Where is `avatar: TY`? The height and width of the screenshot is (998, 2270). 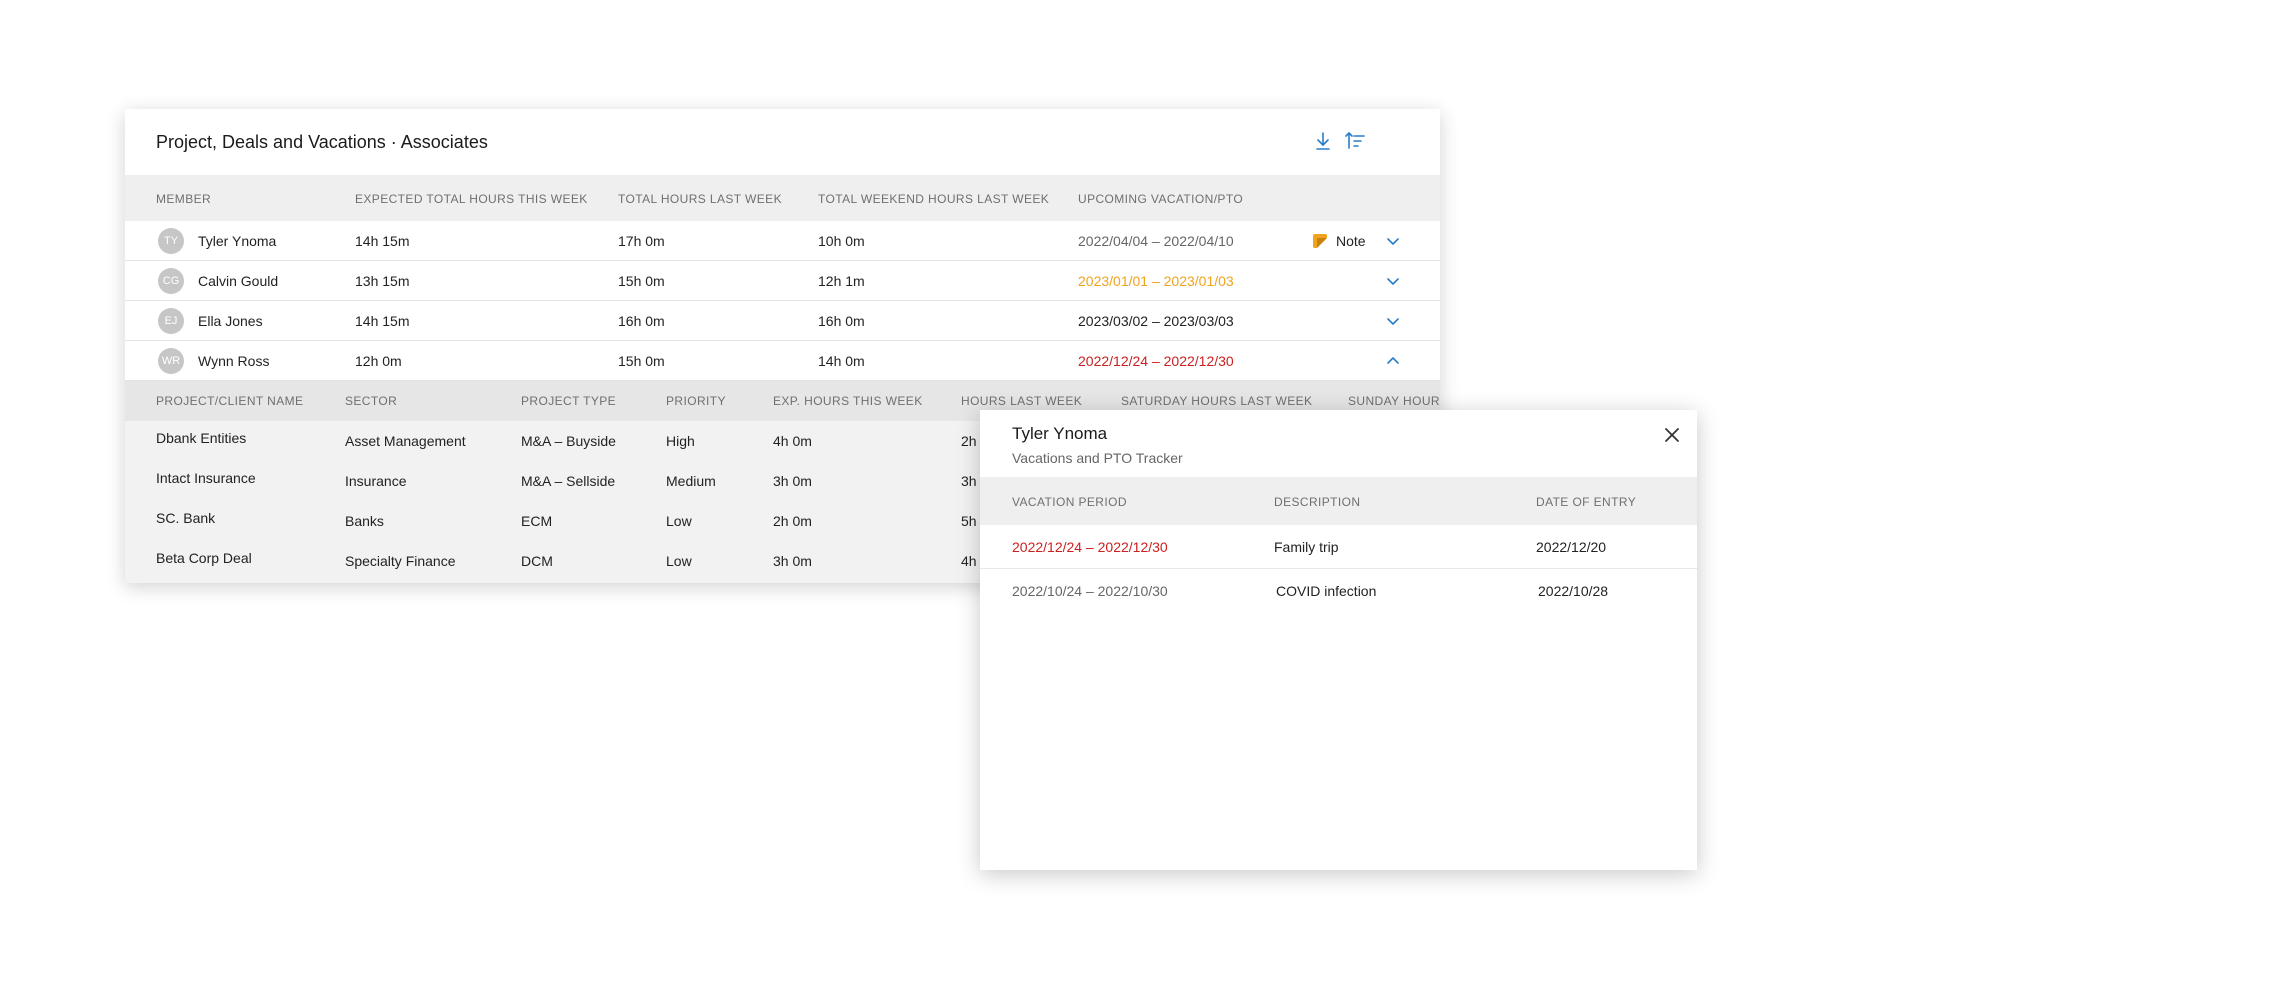 avatar: TY is located at coordinates (171, 241).